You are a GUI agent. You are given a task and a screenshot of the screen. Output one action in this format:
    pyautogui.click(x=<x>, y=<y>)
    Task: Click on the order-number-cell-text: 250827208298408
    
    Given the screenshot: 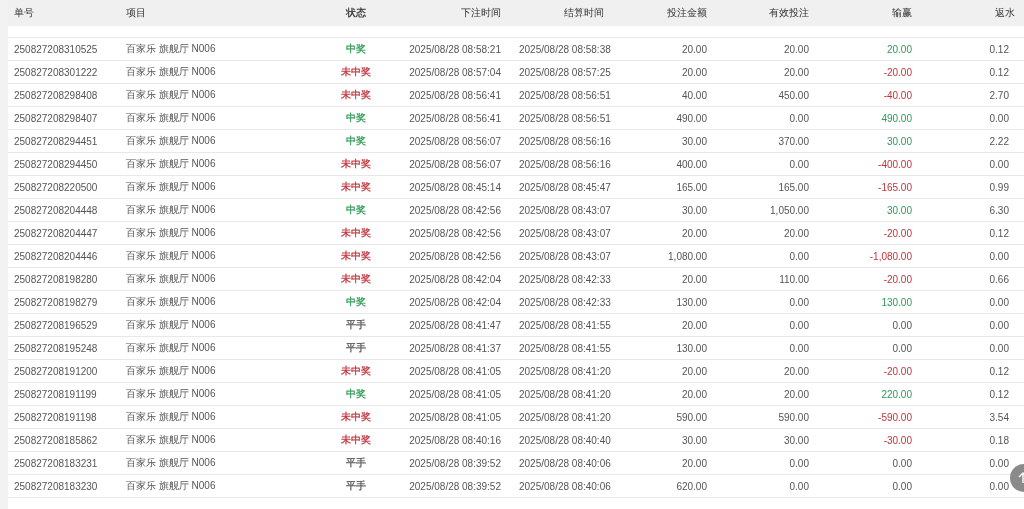 What is the action you would take?
    pyautogui.click(x=56, y=95)
    